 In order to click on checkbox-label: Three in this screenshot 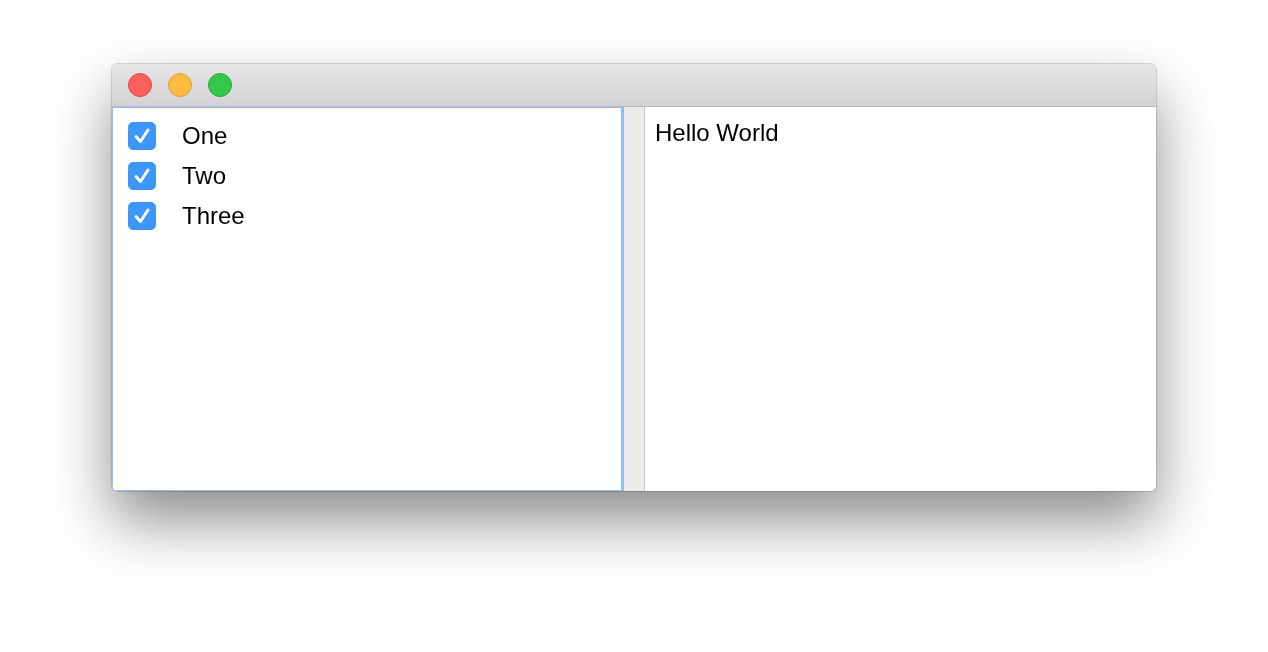, I will do `click(213, 216)`.